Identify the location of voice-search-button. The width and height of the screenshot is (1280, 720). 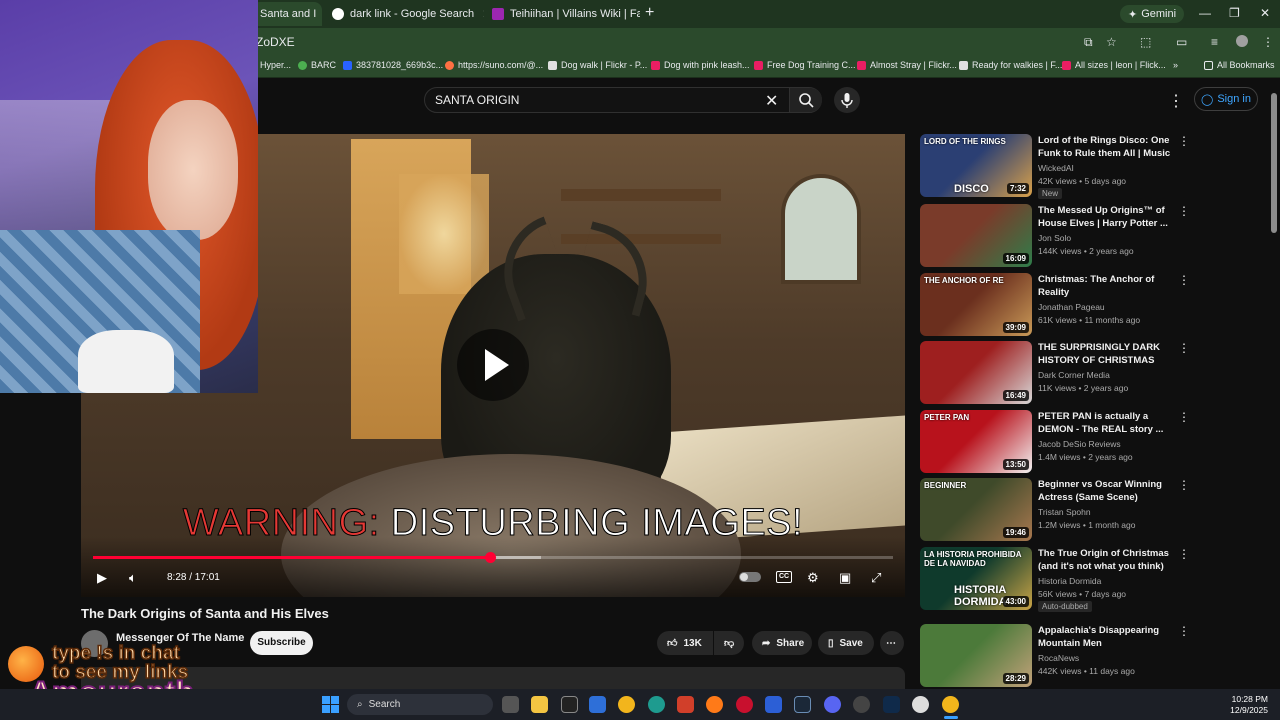
(847, 100).